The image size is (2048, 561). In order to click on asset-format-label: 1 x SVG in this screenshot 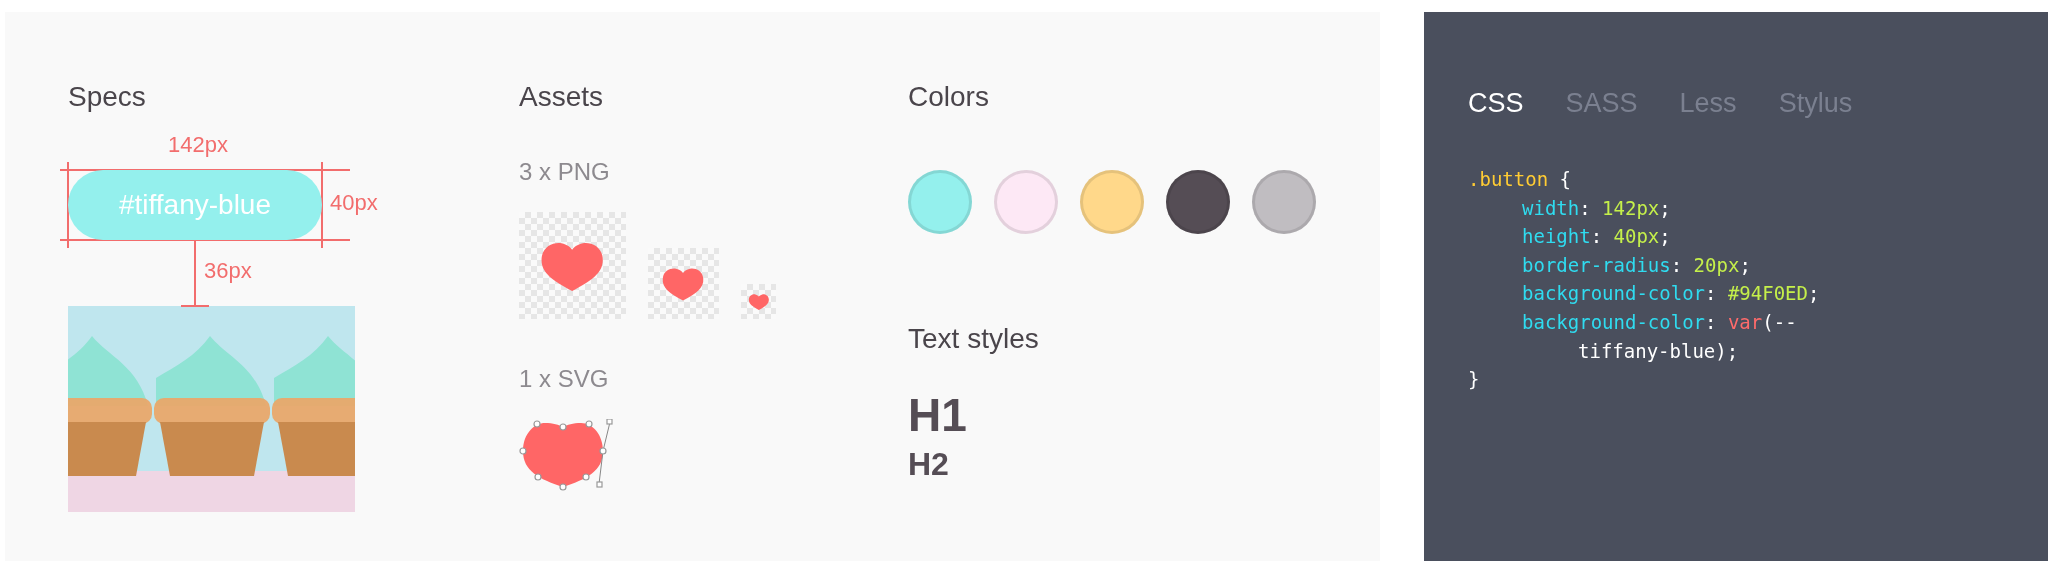, I will do `click(564, 379)`.